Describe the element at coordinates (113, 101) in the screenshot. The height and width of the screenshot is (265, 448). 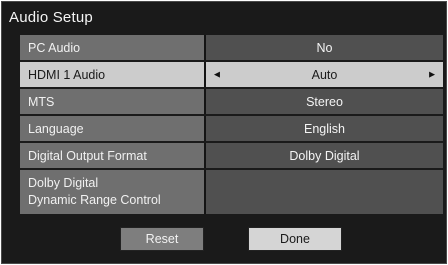
I see `menu-row-label: MTS` at that location.